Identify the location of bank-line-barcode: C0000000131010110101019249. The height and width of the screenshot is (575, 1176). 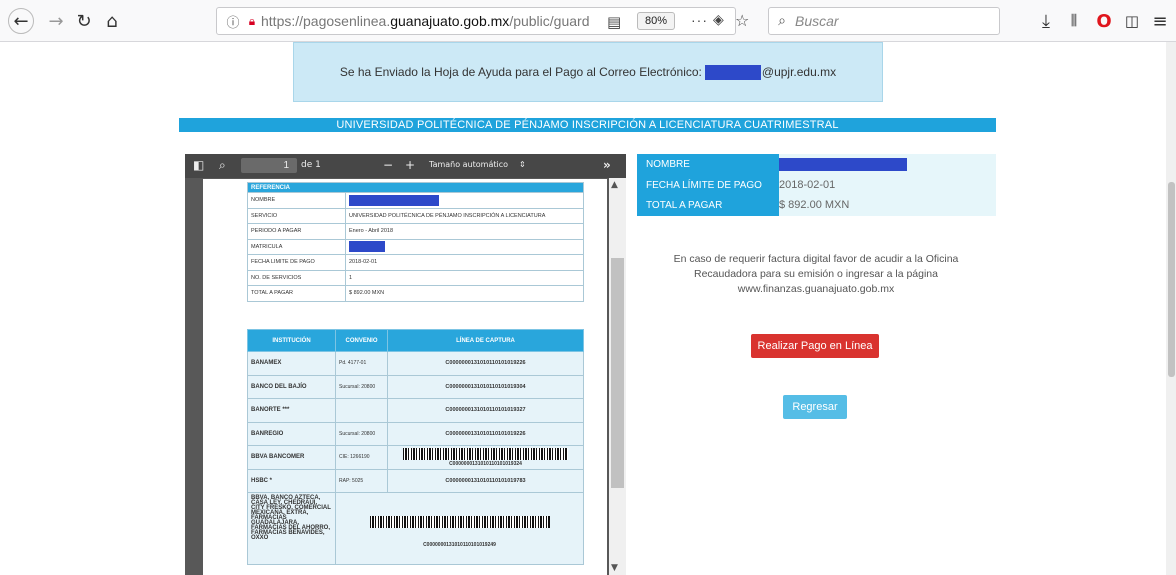
(459, 528).